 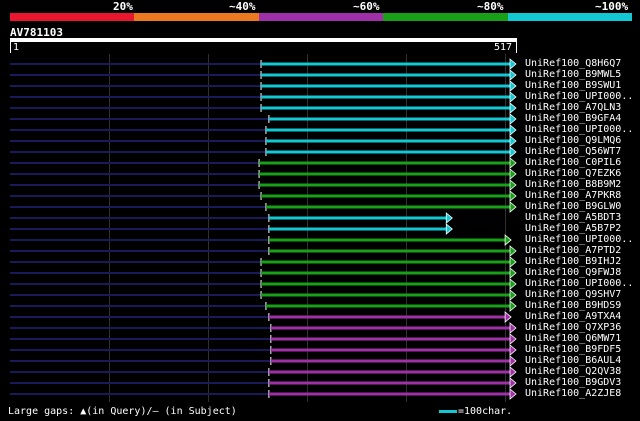 I want to click on hit-label: UniRef100_A9TXA4, so click(x=573, y=316).